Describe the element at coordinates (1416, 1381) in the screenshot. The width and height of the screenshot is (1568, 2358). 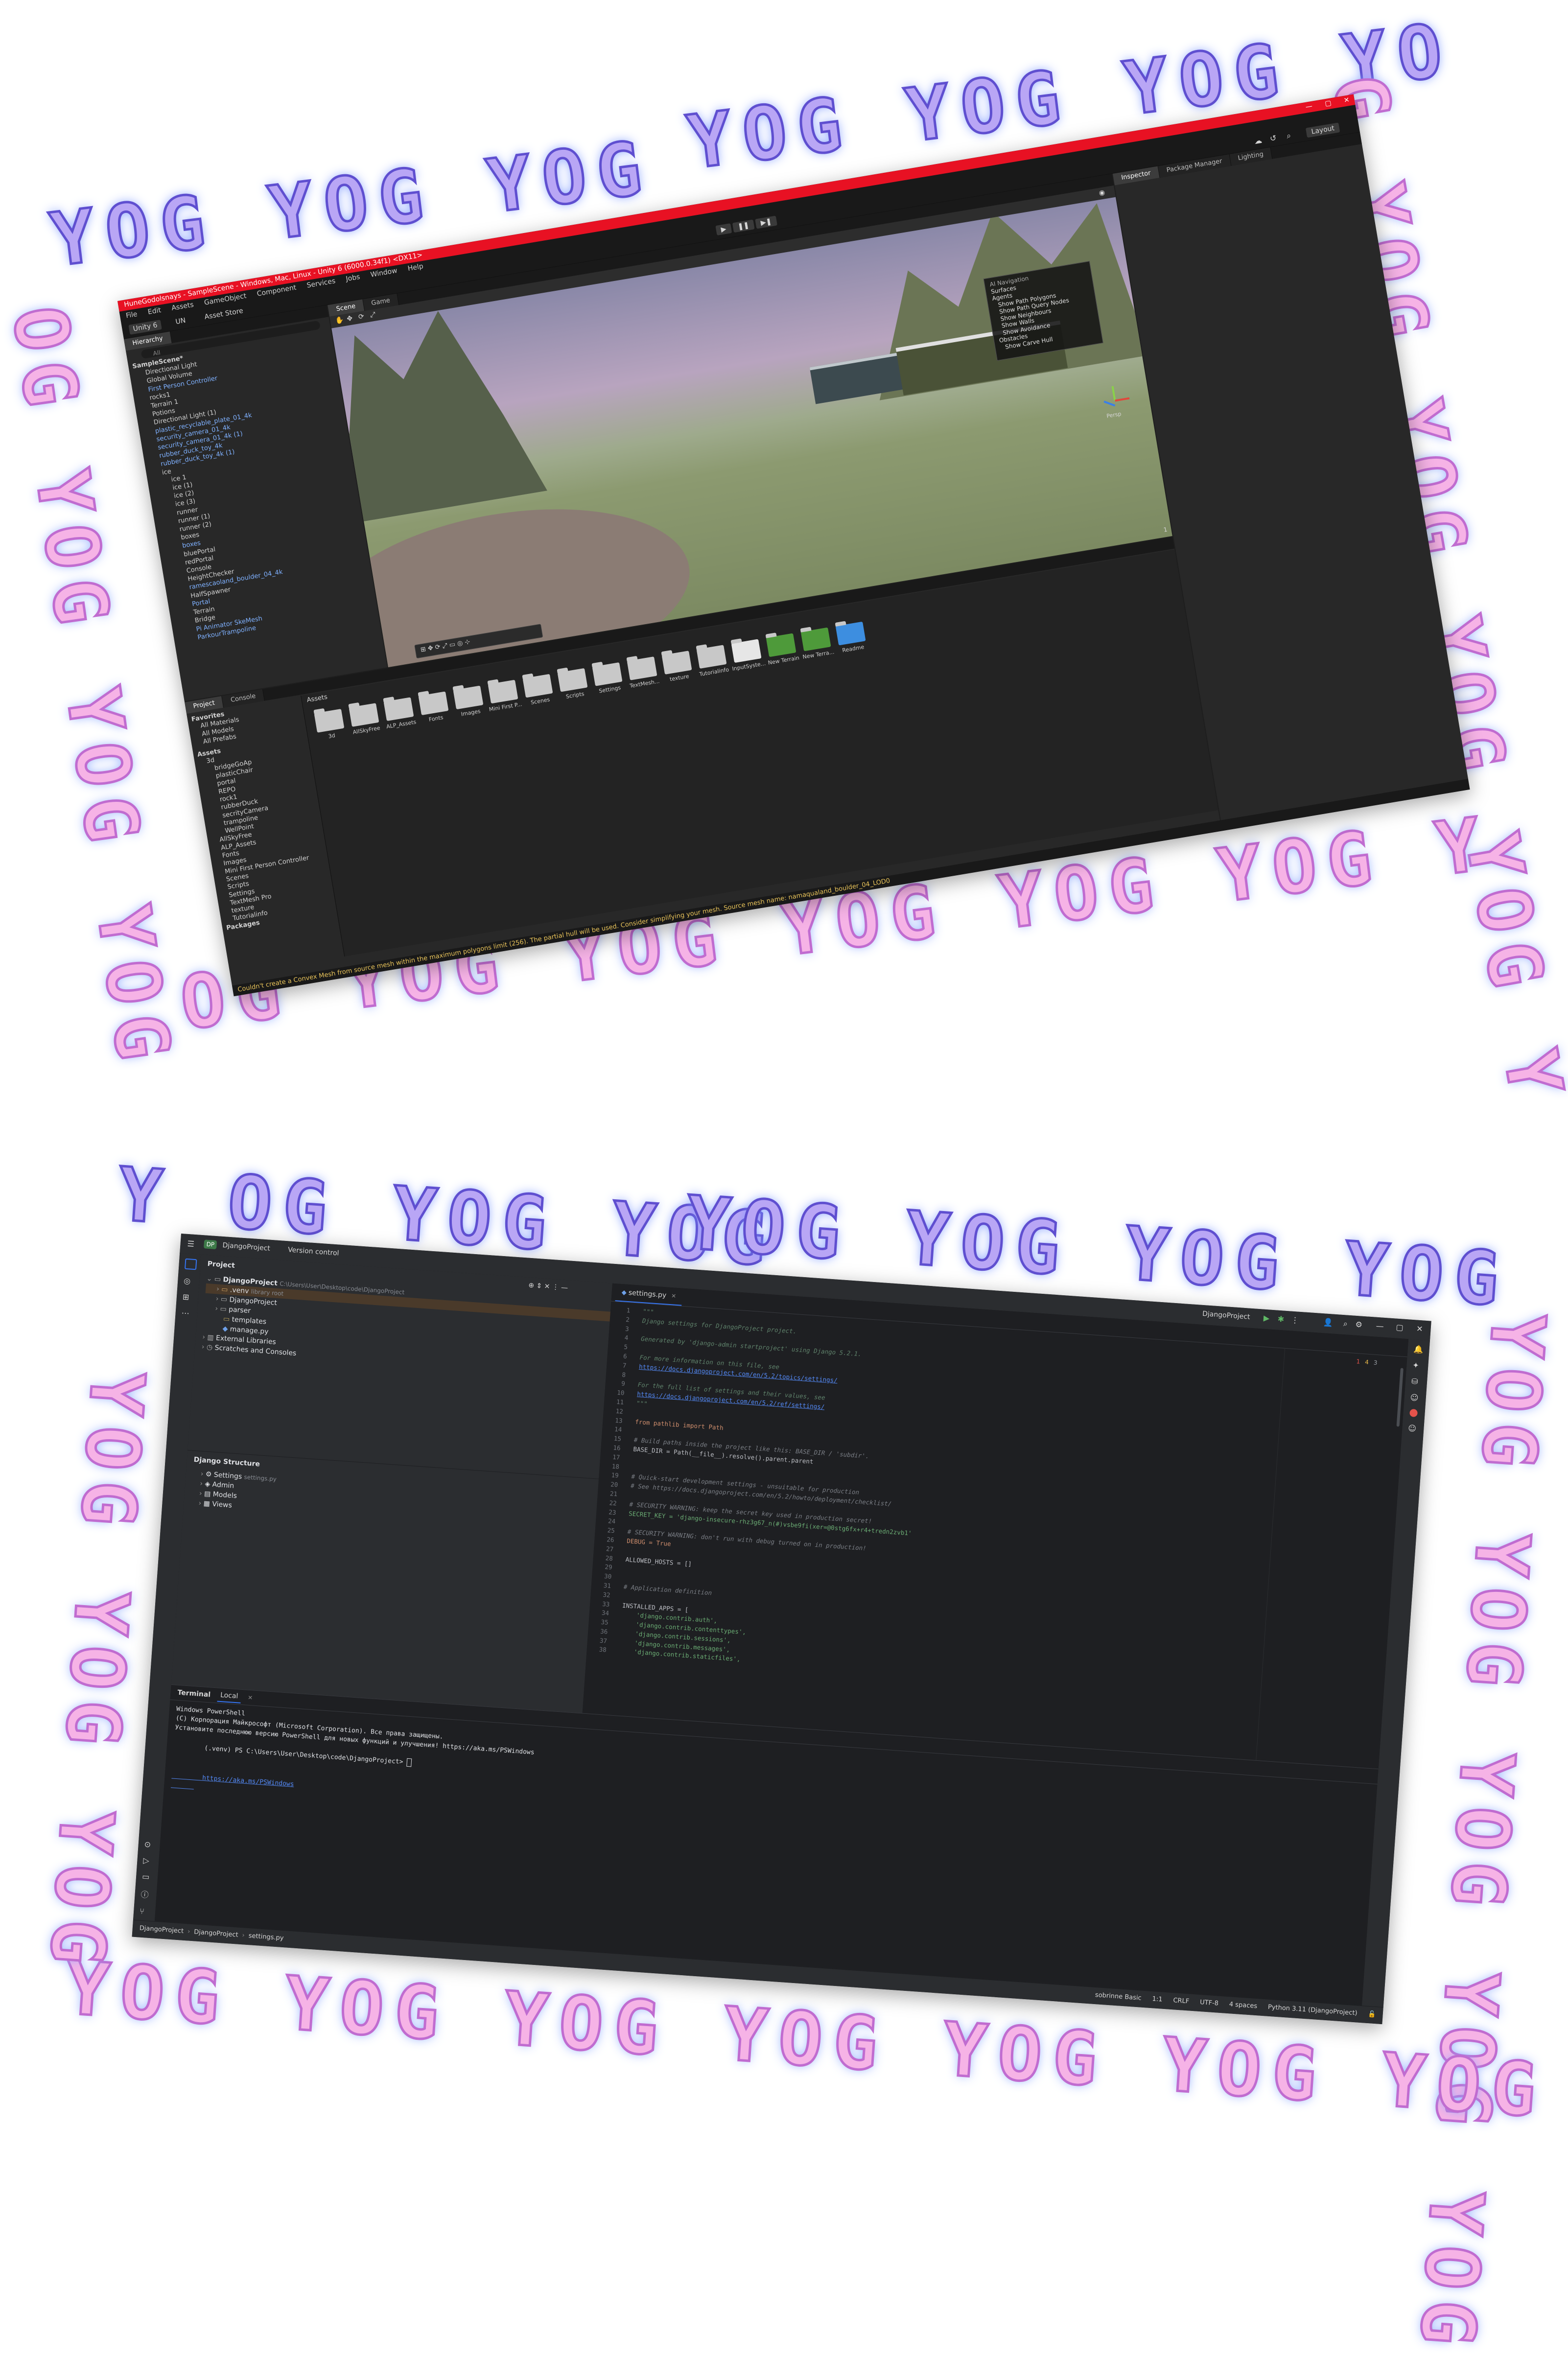
I see `database-icon: ⛁` at that location.